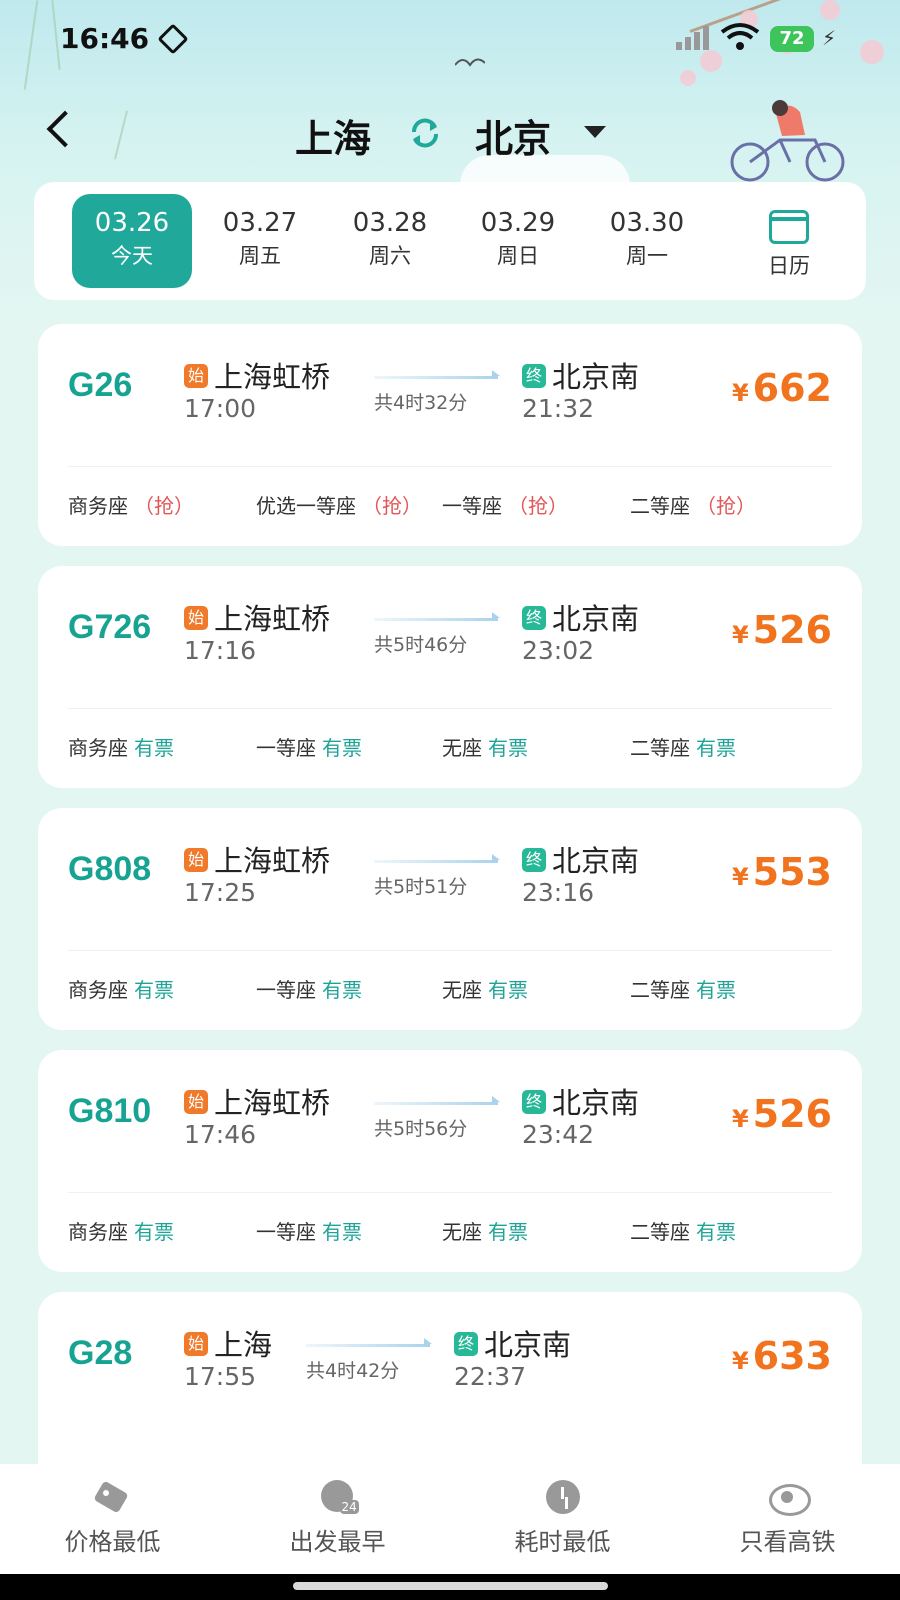 This screenshot has width=900, height=1600. What do you see at coordinates (421, 403) in the screenshot?
I see `trip-duration: 共4时32分` at bounding box center [421, 403].